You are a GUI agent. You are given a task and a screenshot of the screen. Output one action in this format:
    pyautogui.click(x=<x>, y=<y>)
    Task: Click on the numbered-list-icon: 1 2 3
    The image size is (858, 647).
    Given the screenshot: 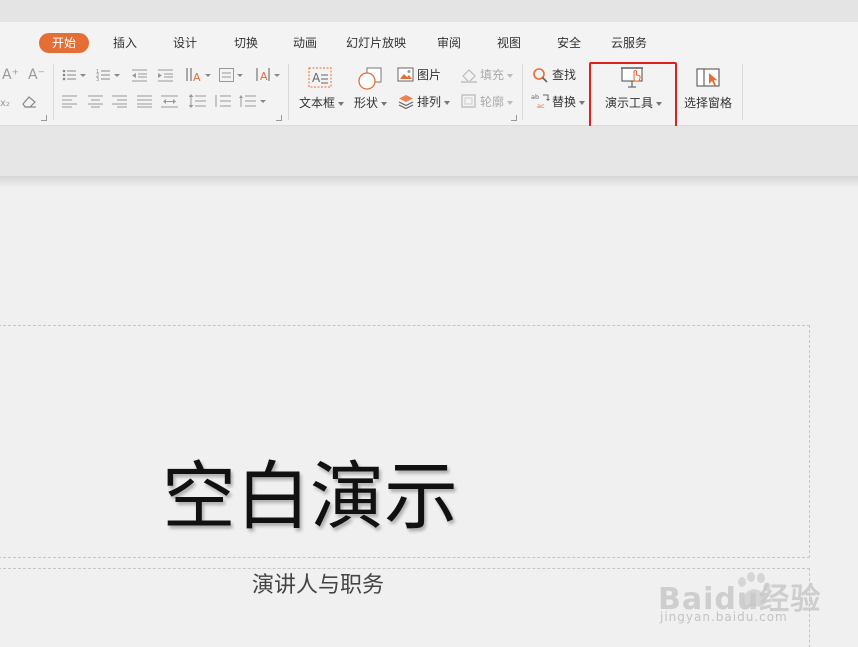 What is the action you would take?
    pyautogui.click(x=109, y=75)
    